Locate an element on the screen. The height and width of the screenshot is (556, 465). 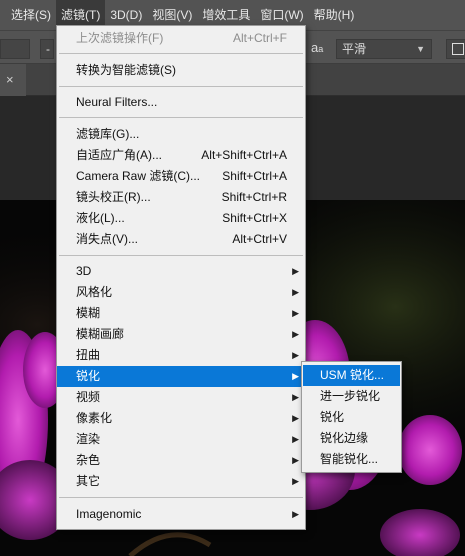
menu-item-noise: 杂色 ▶ is located at coordinates (181, 460).